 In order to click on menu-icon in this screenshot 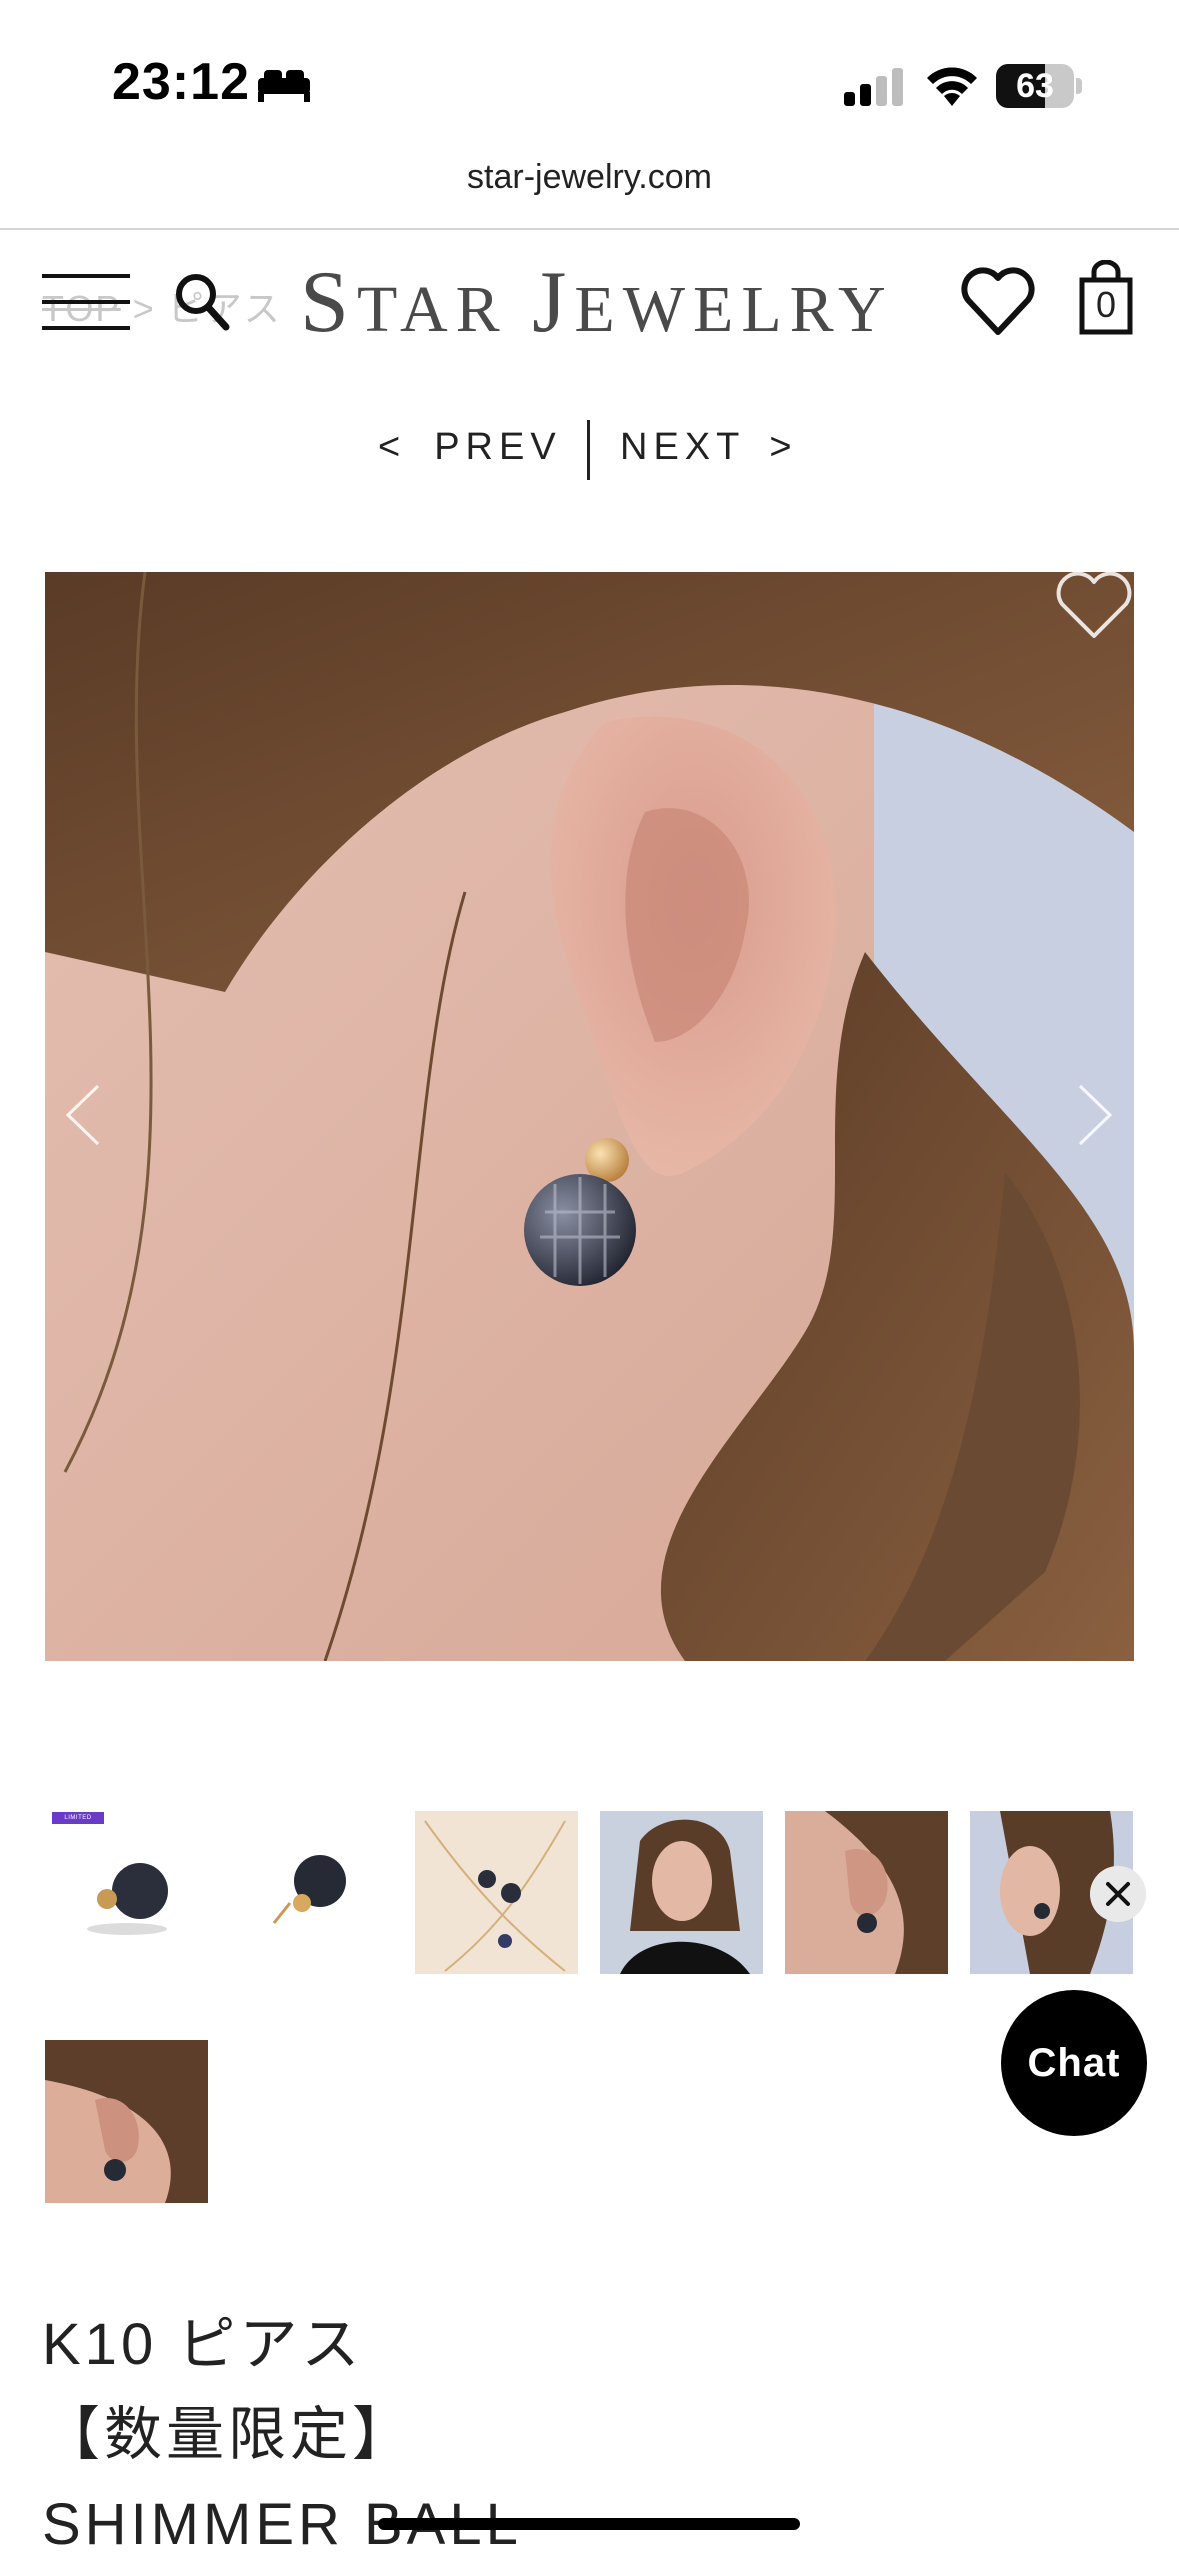, I will do `click(86, 302)`.